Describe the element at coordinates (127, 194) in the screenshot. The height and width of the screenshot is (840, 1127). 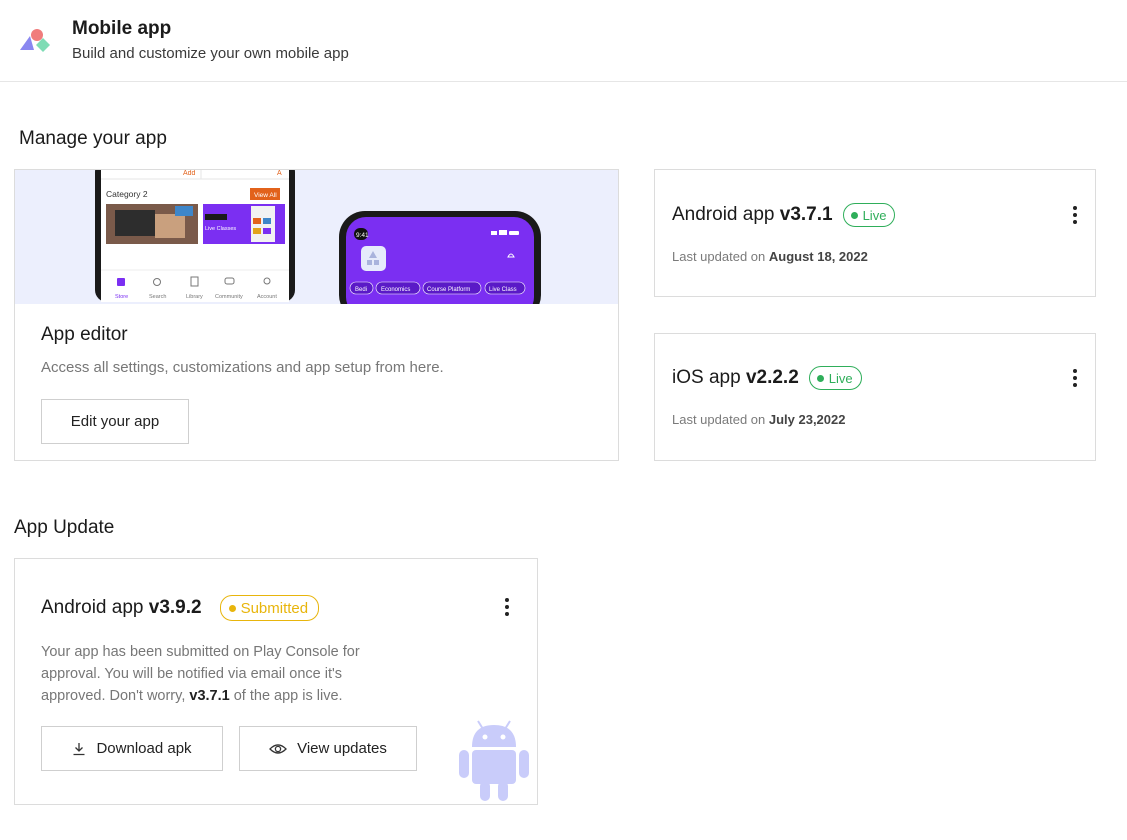
I see `preview-category: Category 2` at that location.